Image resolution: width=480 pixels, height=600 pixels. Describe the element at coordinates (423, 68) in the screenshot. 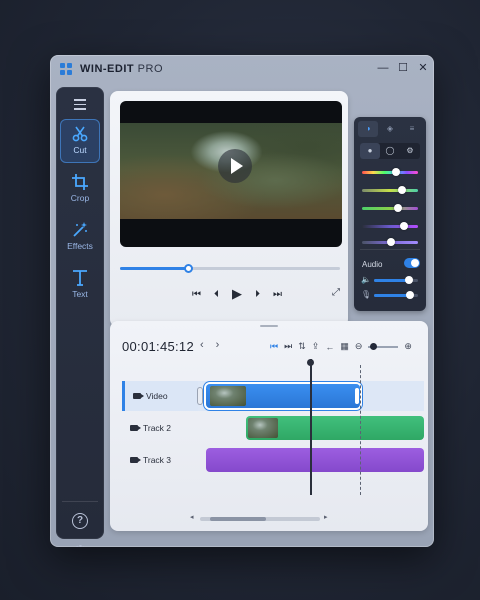

I see `close-button: ✕` at that location.